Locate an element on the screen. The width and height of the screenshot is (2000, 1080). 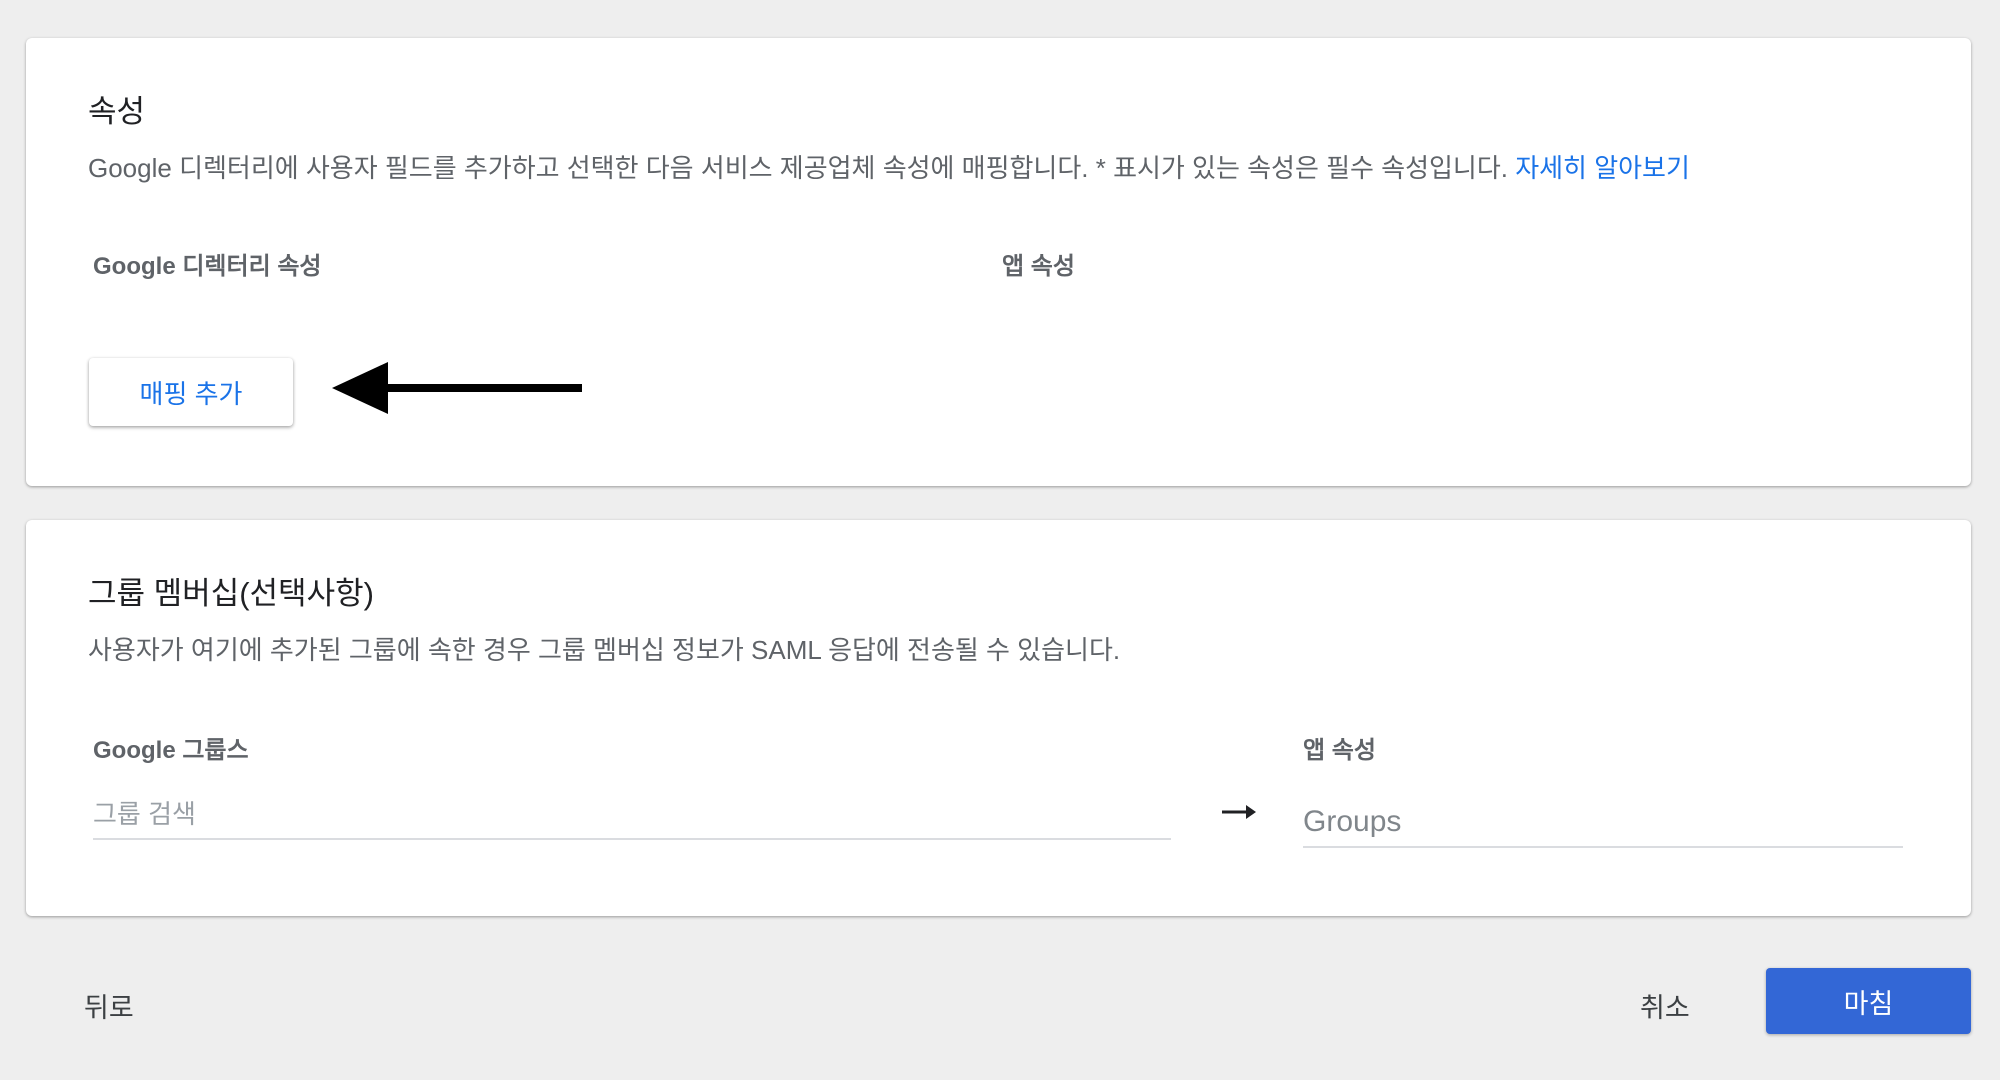
groups-app-attribute-header: 앱 속성 is located at coordinates (1339, 750).